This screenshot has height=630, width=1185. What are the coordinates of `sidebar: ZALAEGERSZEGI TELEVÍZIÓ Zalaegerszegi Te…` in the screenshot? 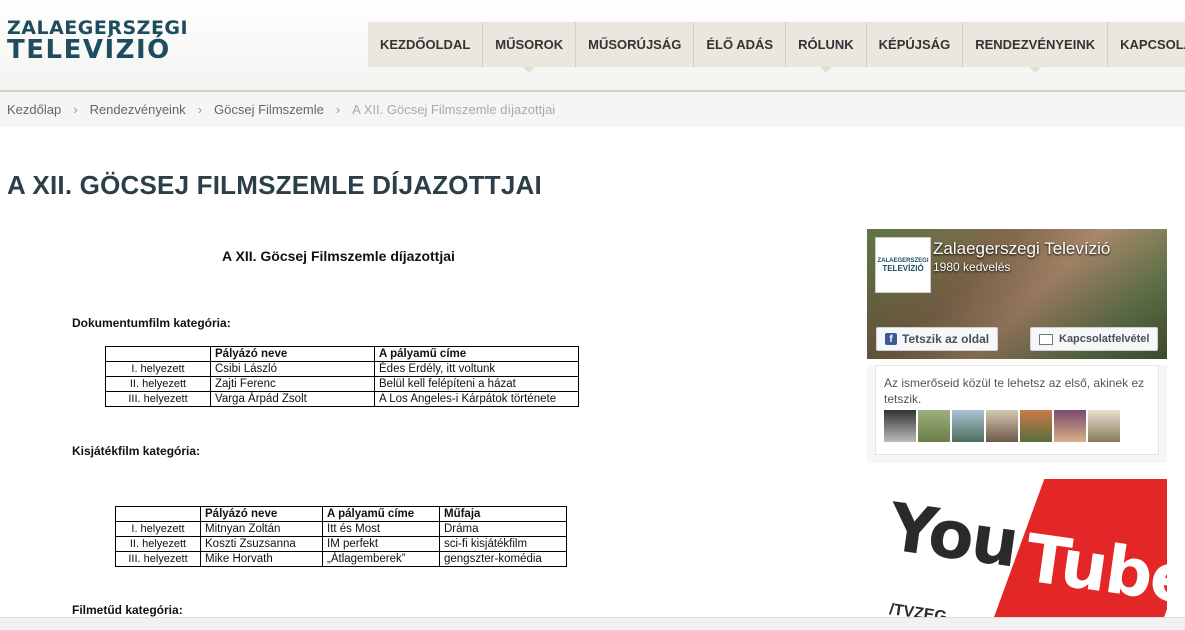 It's located at (1017, 346).